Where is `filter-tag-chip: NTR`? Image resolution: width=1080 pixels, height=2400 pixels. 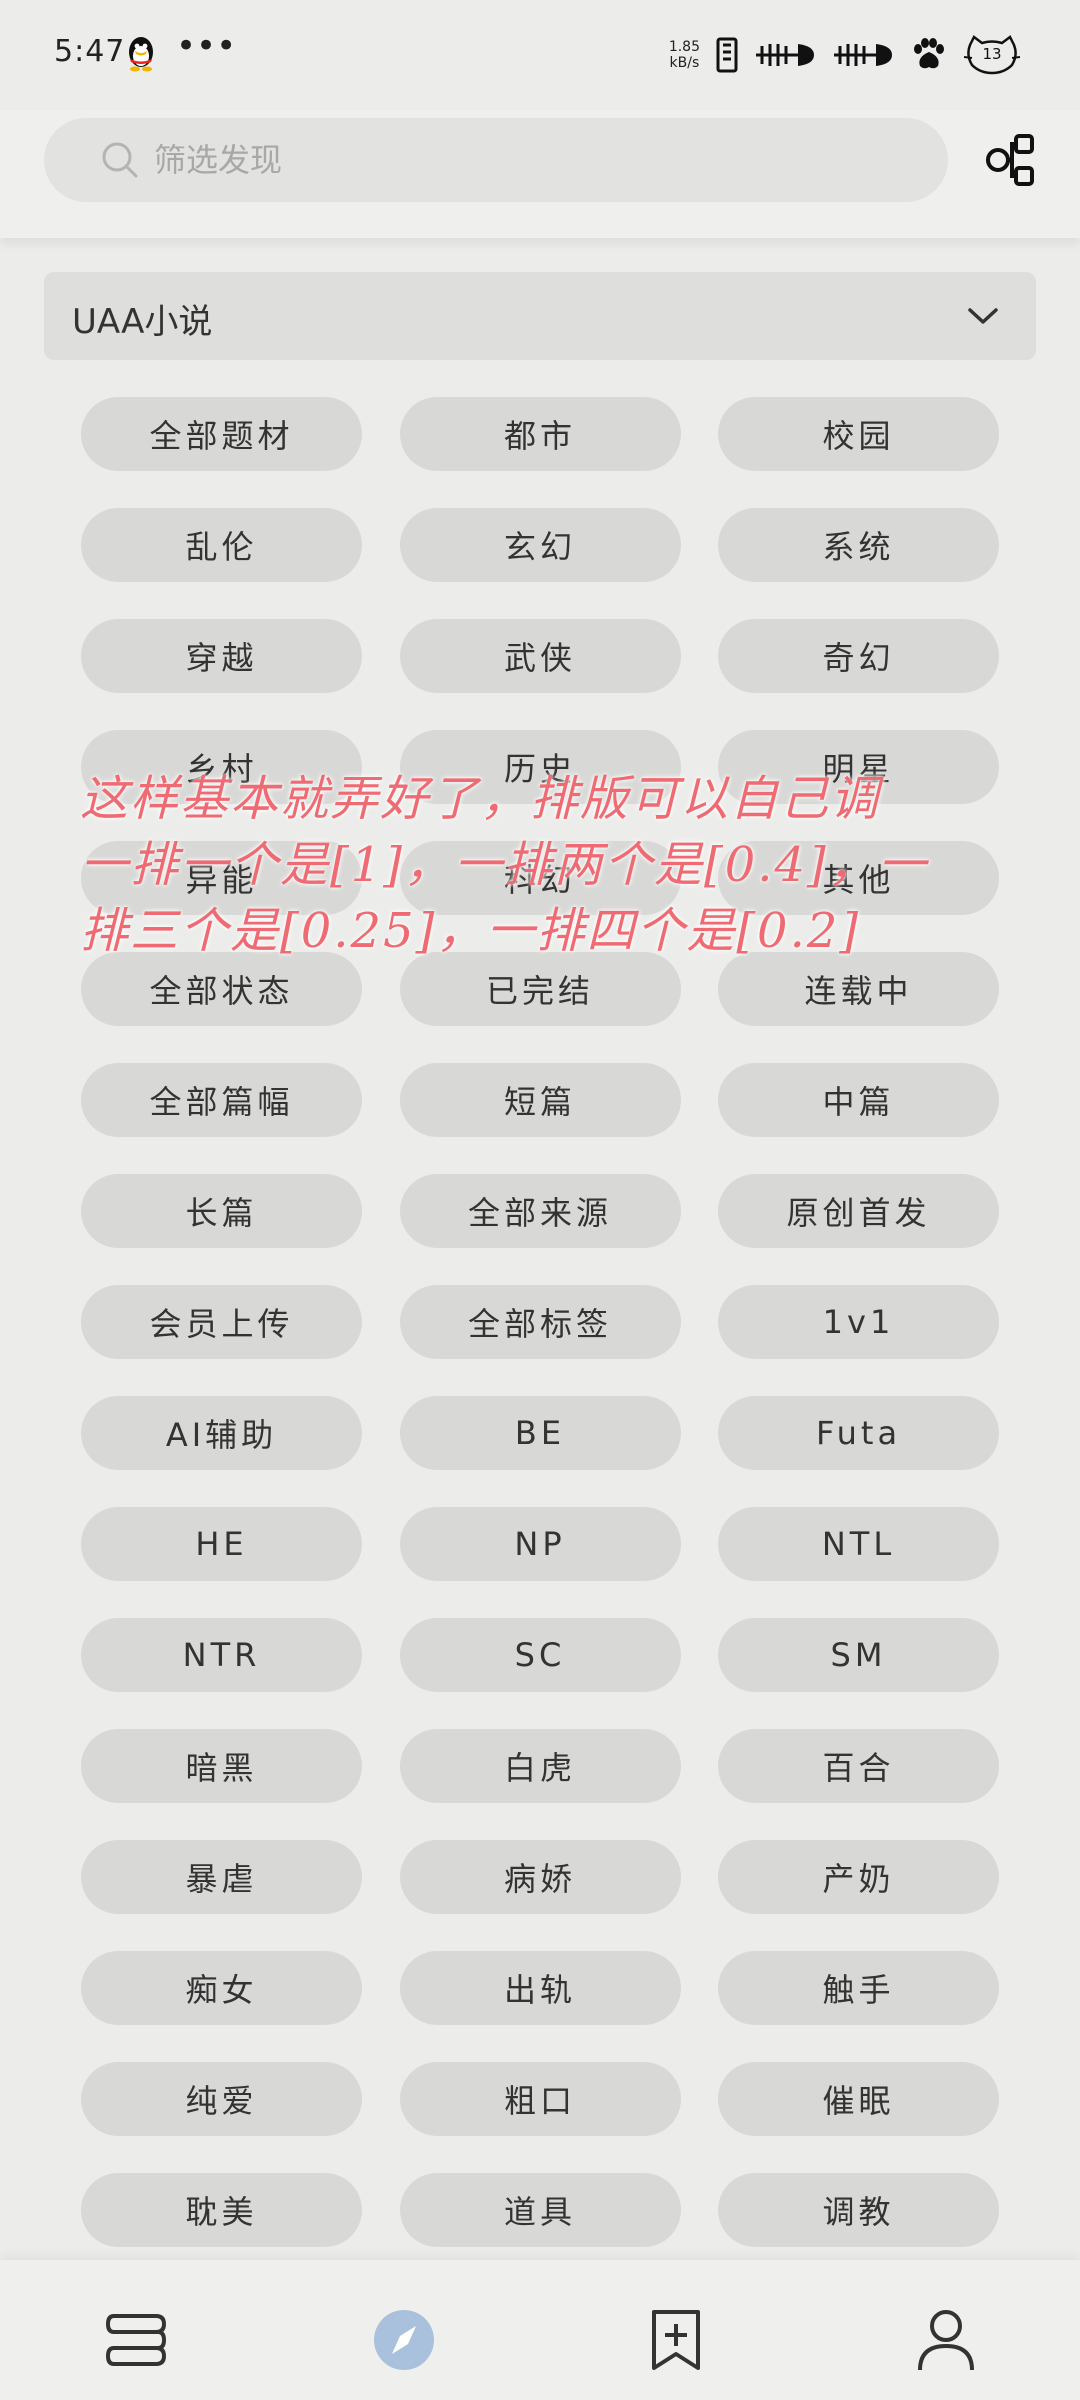
filter-tag-chip: NTR is located at coordinates (221, 1655).